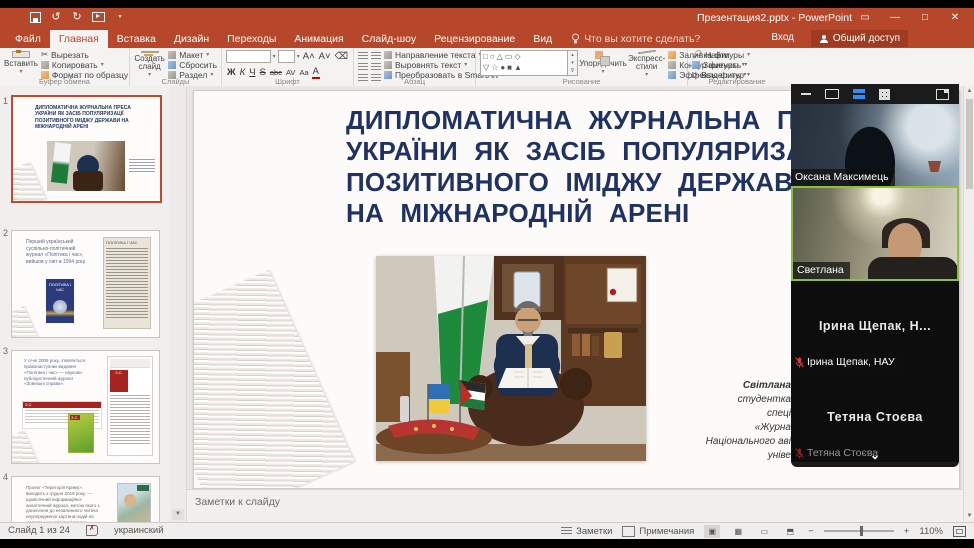 This screenshot has width=974, height=548. I want to click on restore-icon: □, so click(925, 18).